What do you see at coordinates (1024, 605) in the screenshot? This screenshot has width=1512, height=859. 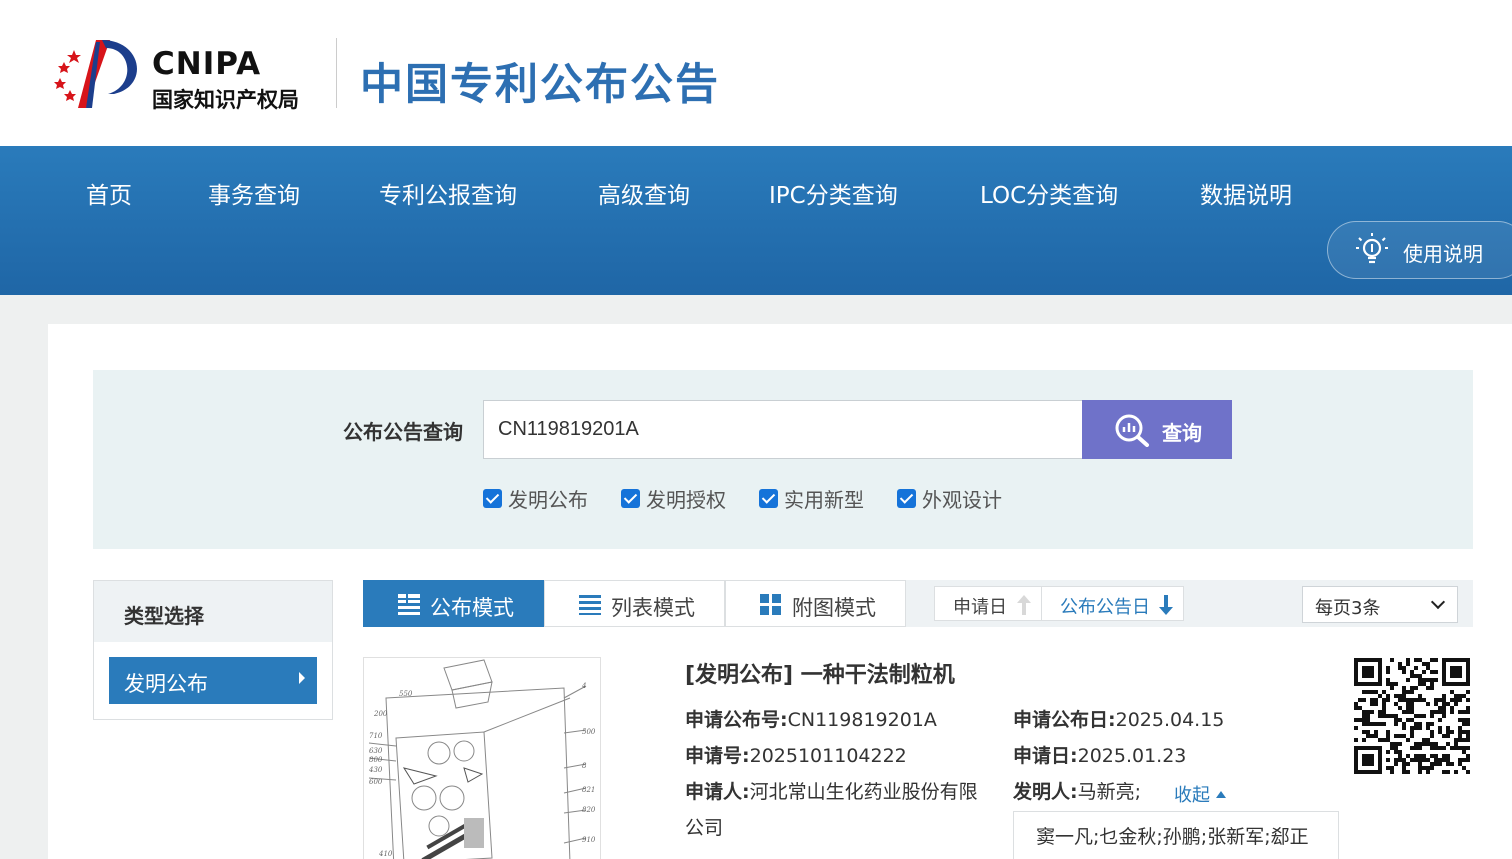 I see `arrow-up-icon` at bounding box center [1024, 605].